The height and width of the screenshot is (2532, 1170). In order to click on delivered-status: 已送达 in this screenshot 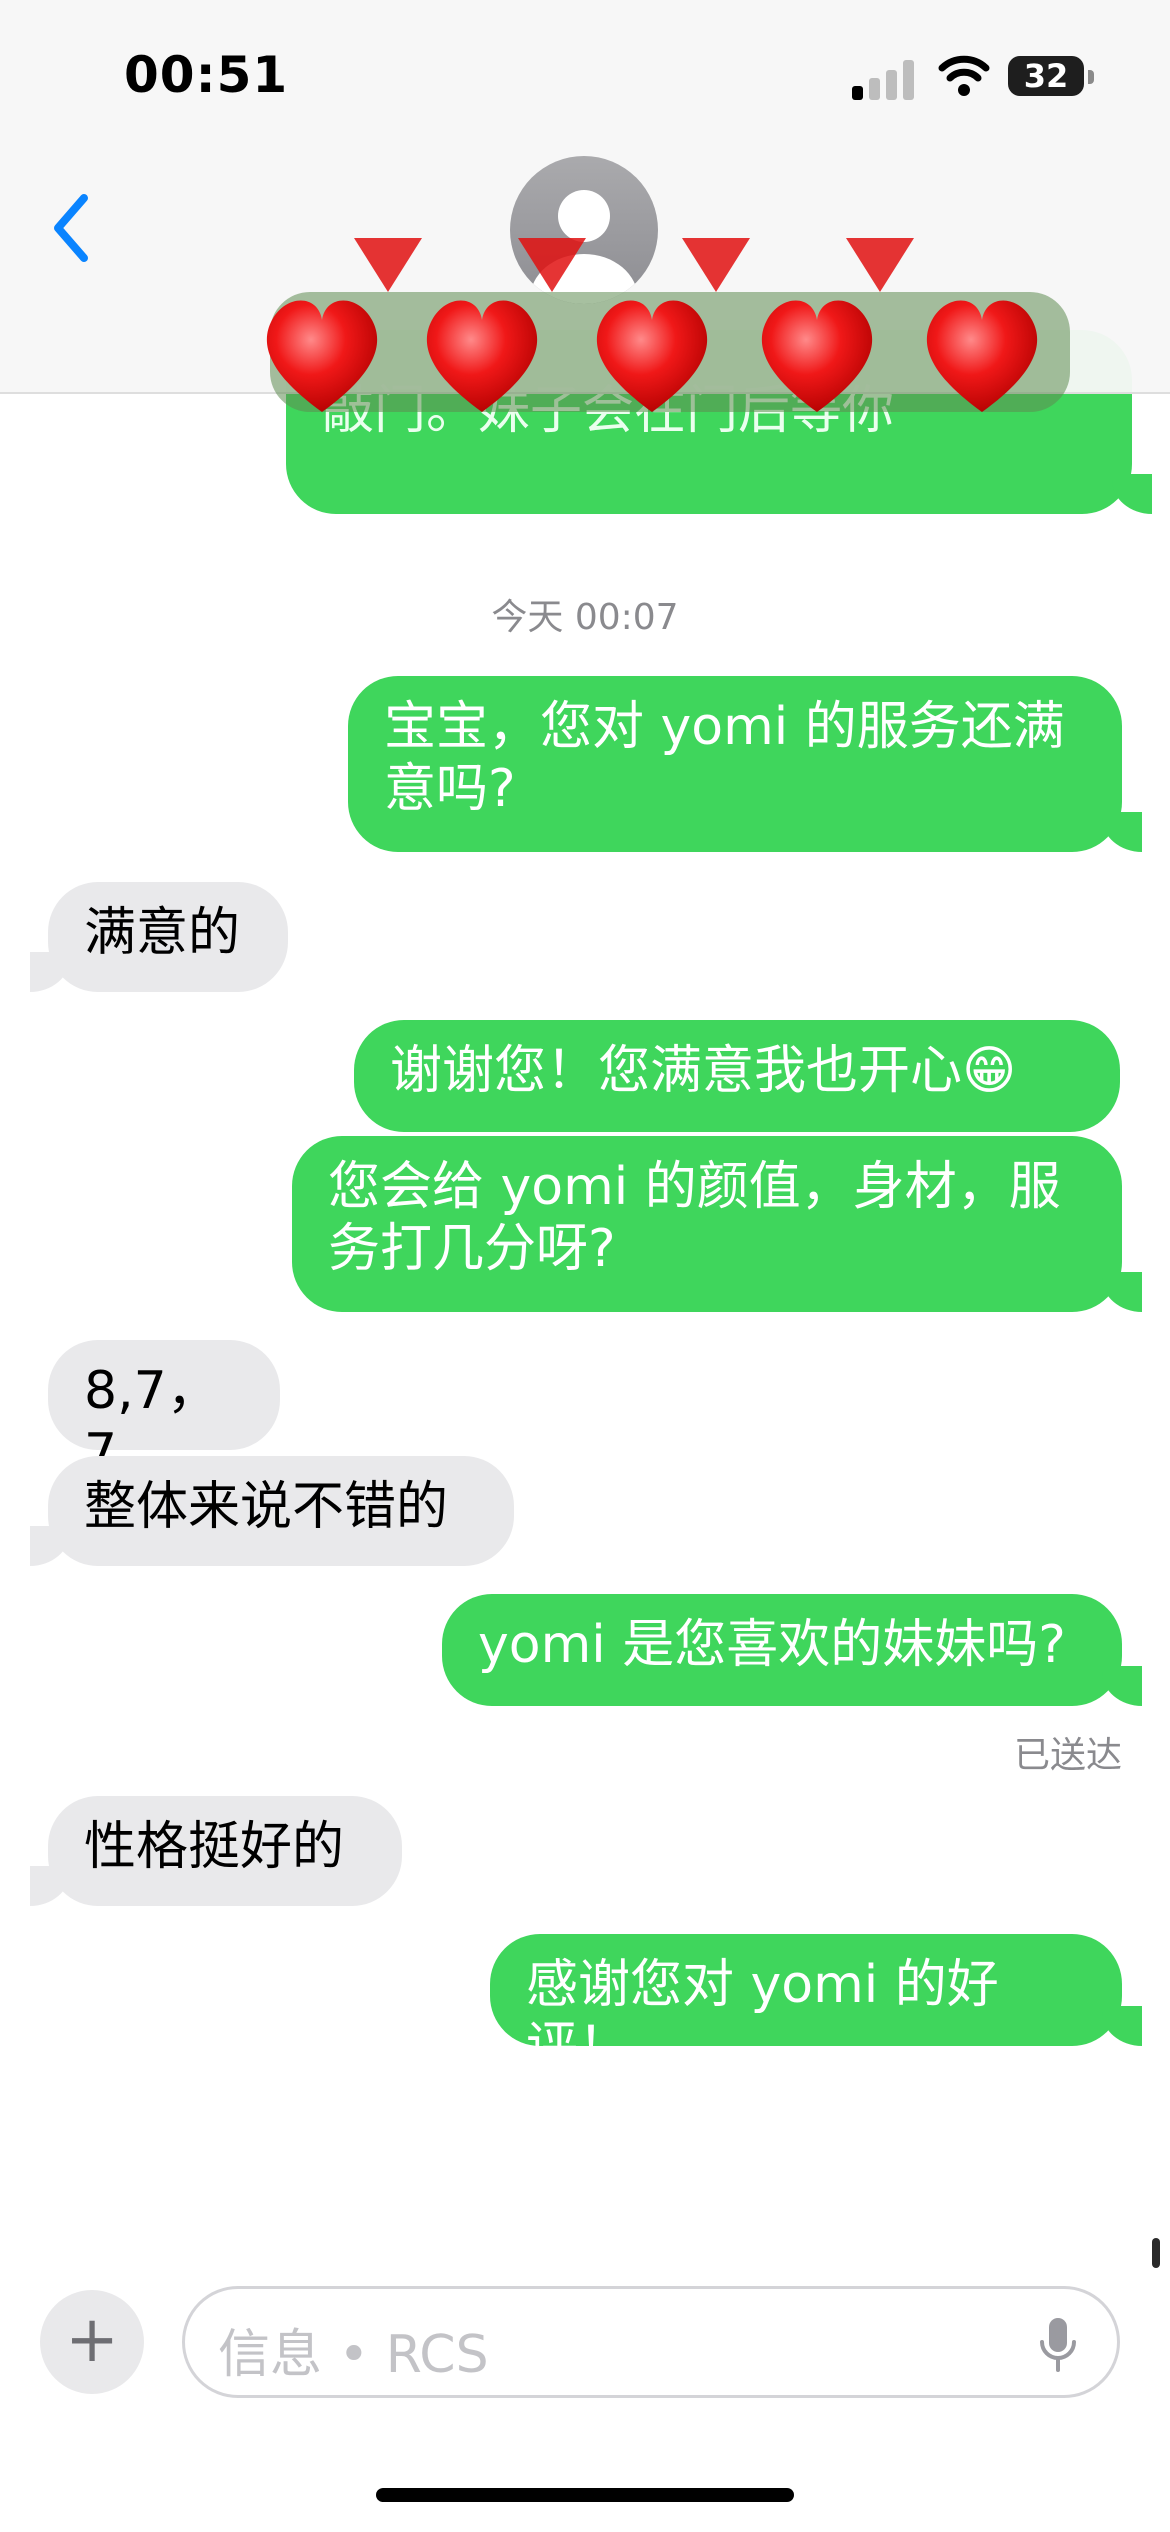, I will do `click(1067, 1755)`.